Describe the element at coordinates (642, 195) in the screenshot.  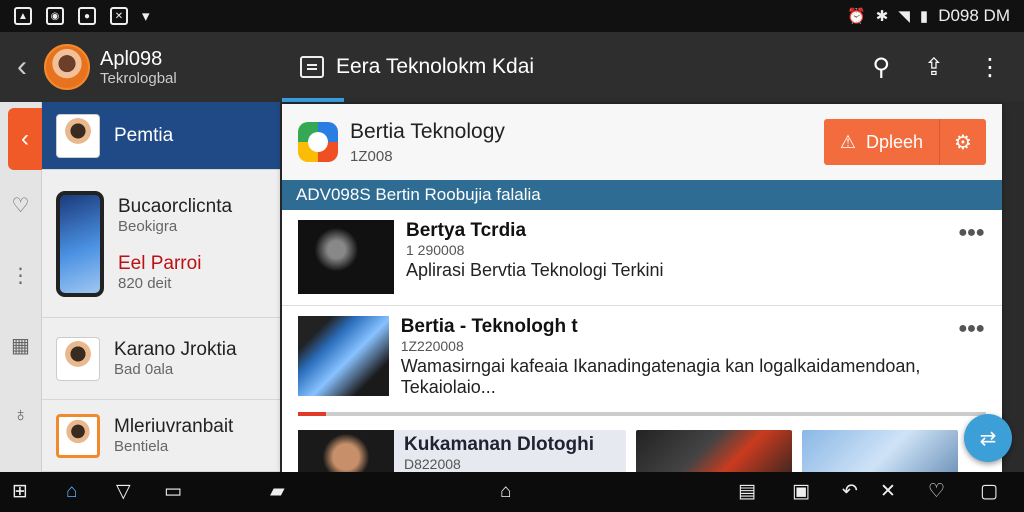
I see `section-banner: ADV098S Bertin Roobujia falalia` at that location.